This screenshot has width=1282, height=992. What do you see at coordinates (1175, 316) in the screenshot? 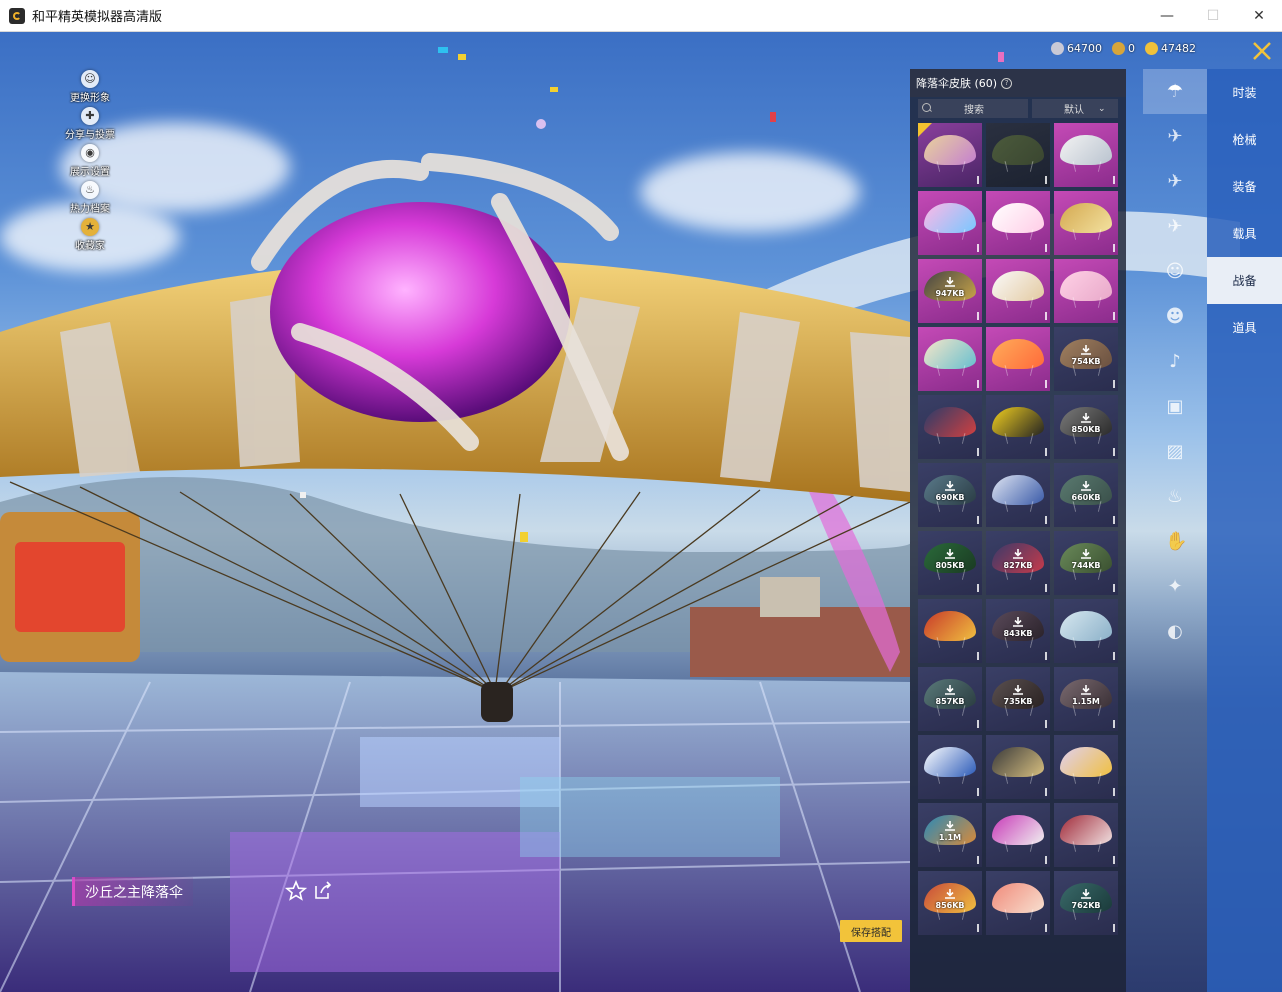
I see `rail-item-robot: ☻` at bounding box center [1175, 316].